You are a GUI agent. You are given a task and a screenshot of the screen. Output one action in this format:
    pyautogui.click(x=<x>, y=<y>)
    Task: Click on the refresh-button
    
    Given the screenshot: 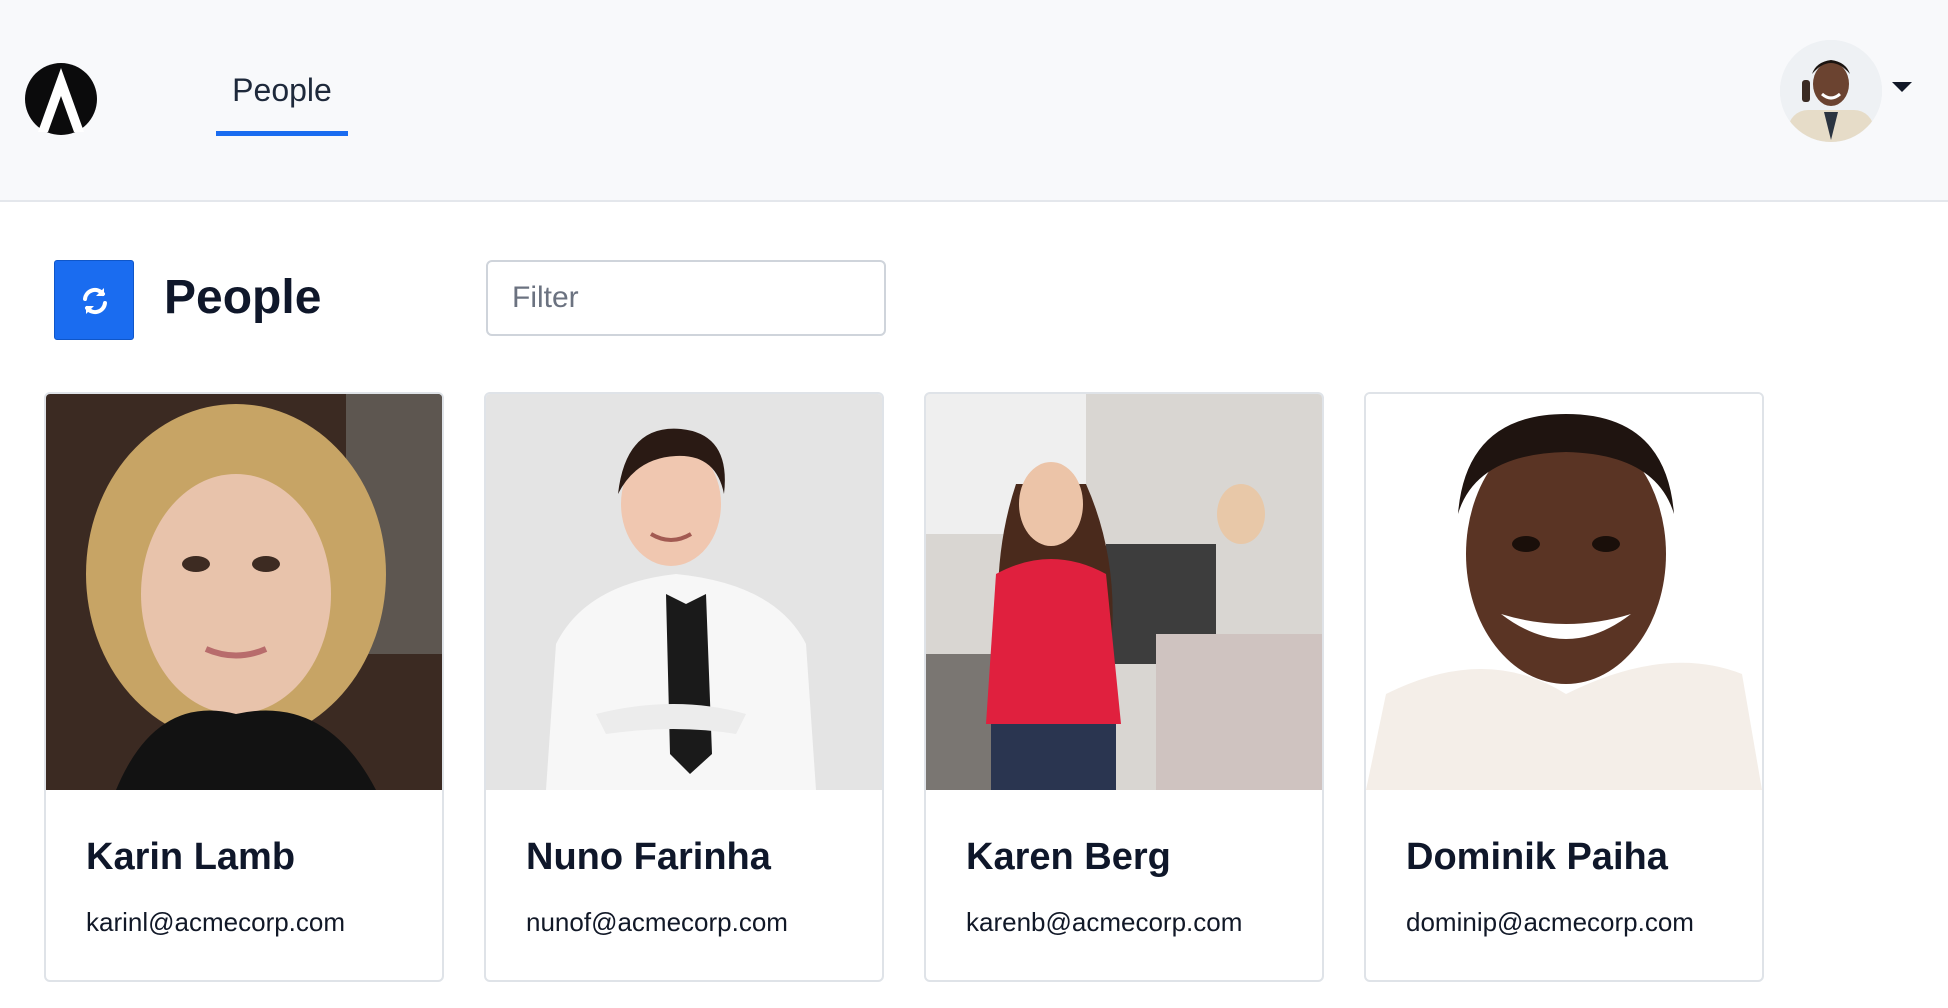 What is the action you would take?
    pyautogui.click(x=94, y=300)
    